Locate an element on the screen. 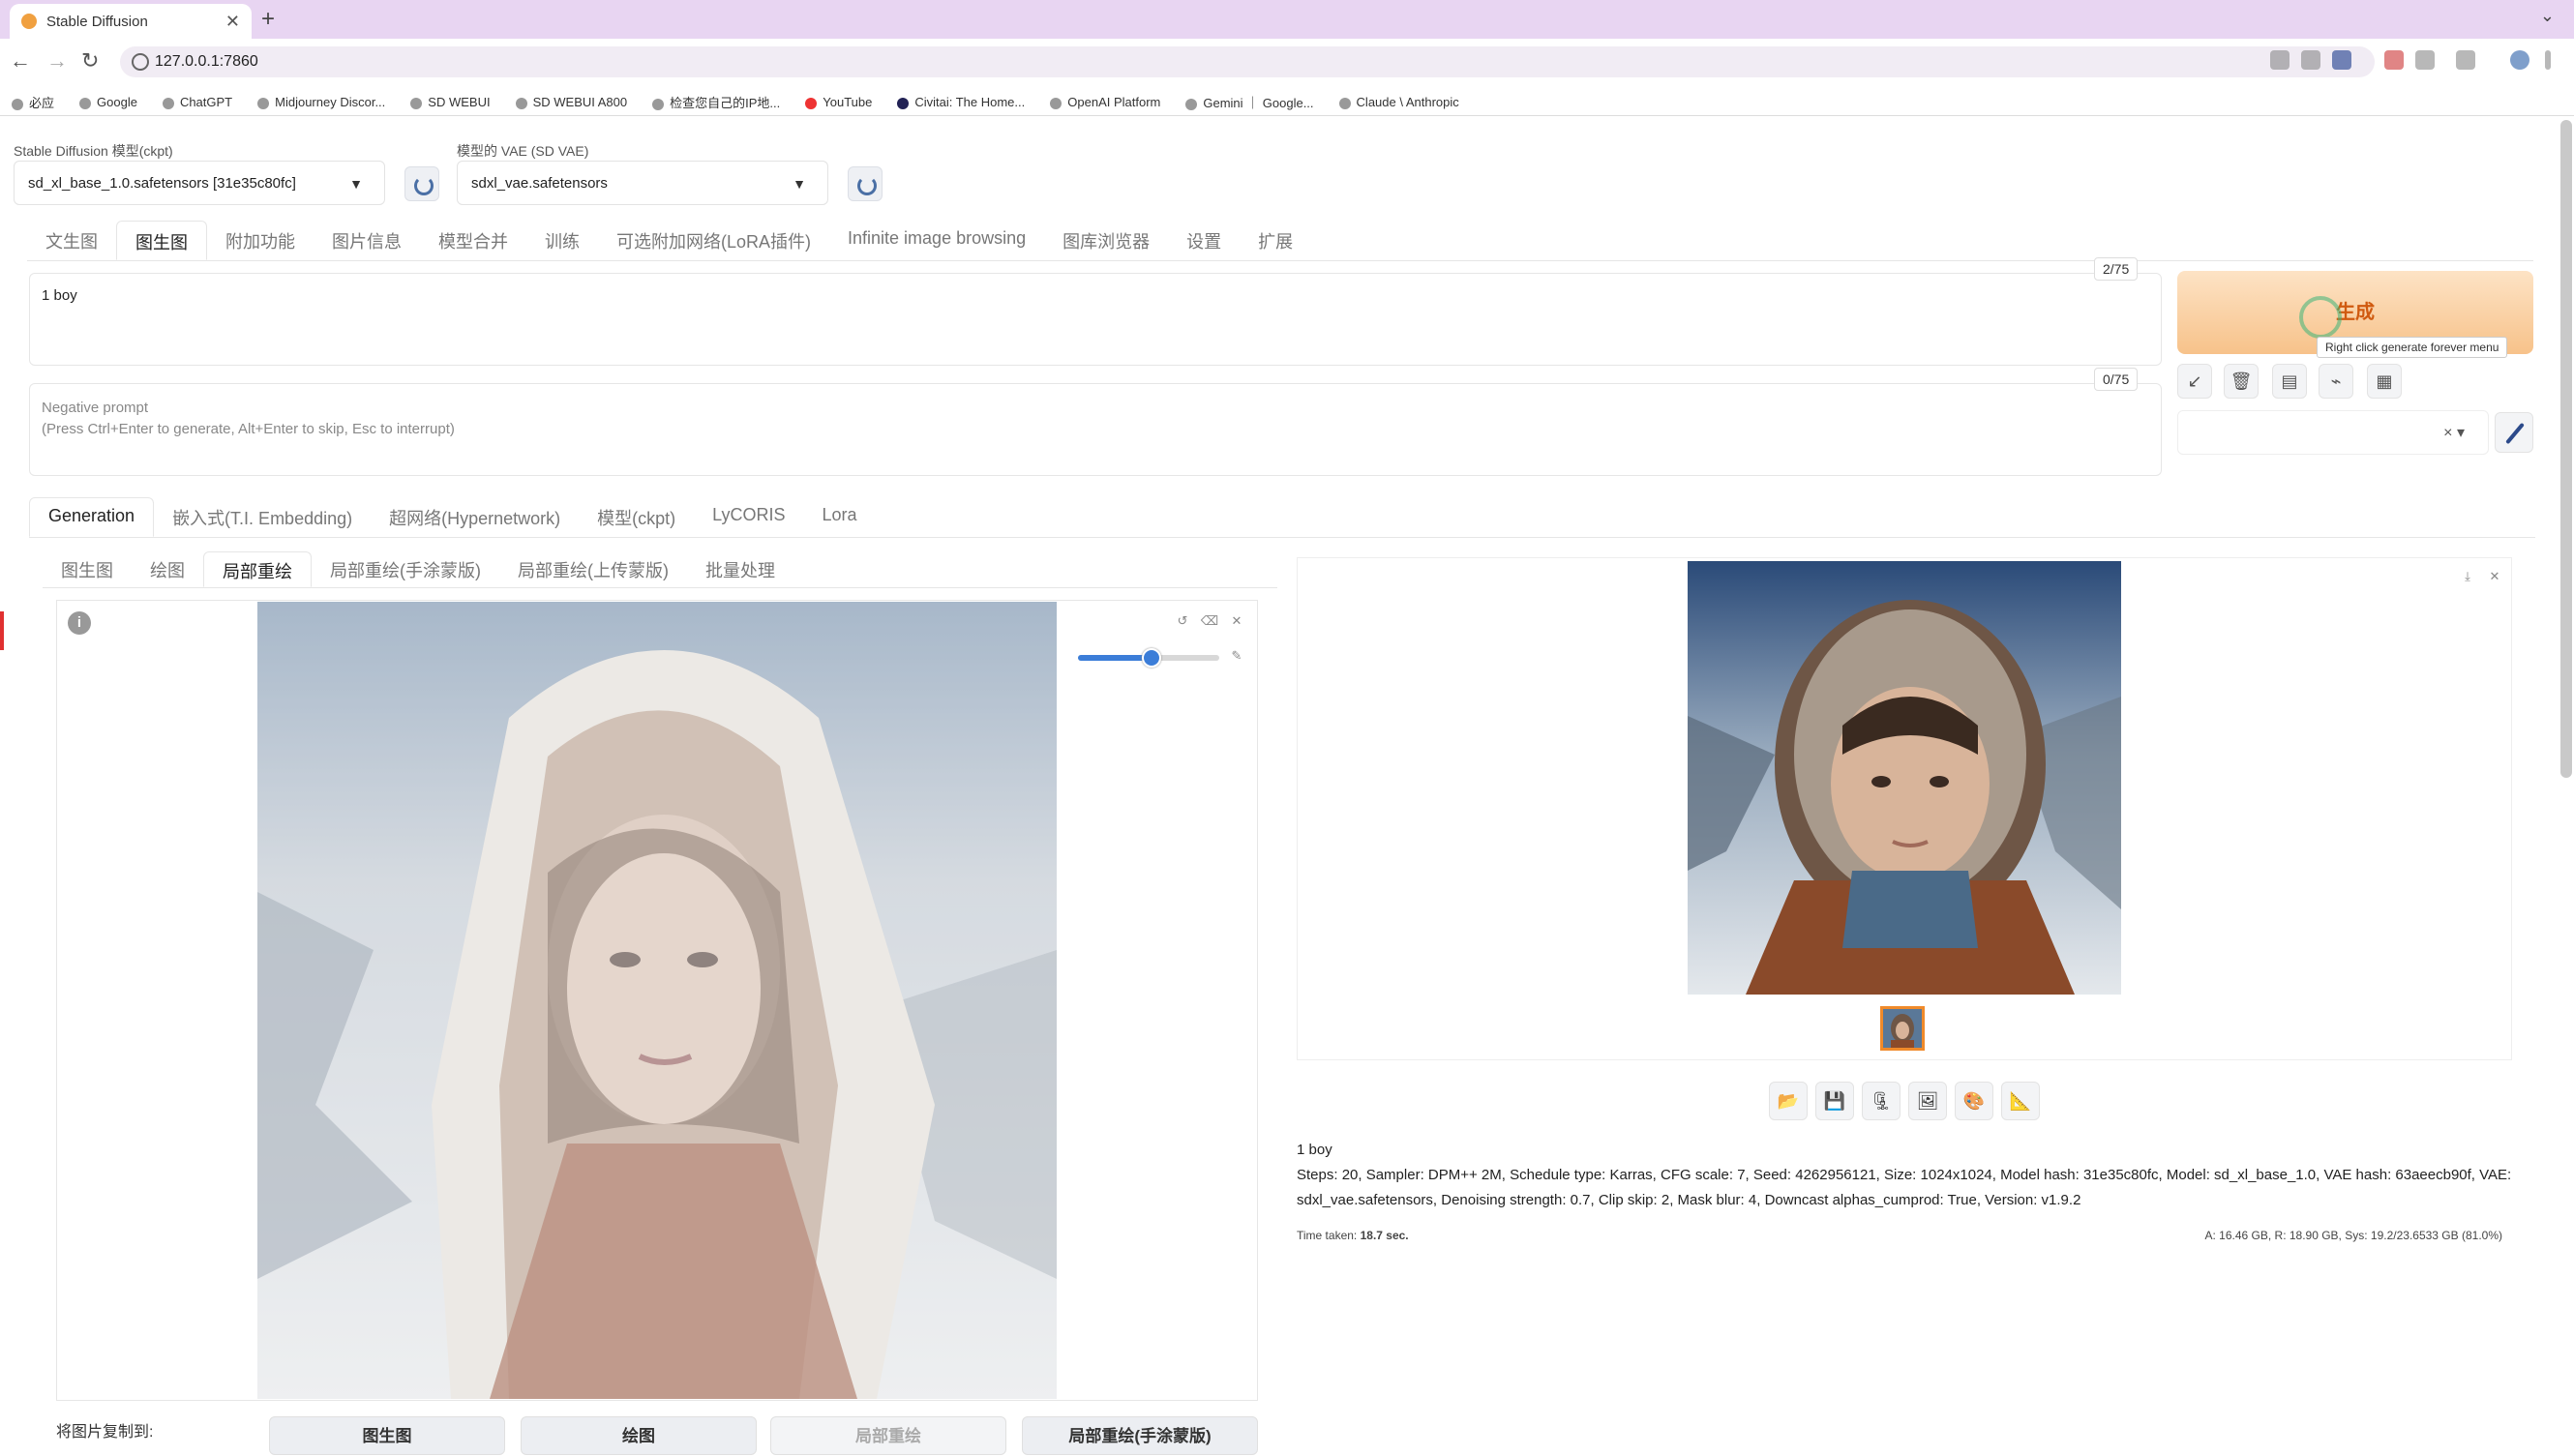 This screenshot has width=2574, height=1456. tab-img2img: 图生图 is located at coordinates (161, 241).